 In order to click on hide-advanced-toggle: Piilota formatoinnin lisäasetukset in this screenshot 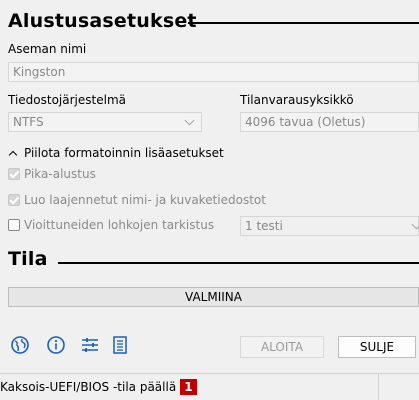, I will do `click(116, 153)`.